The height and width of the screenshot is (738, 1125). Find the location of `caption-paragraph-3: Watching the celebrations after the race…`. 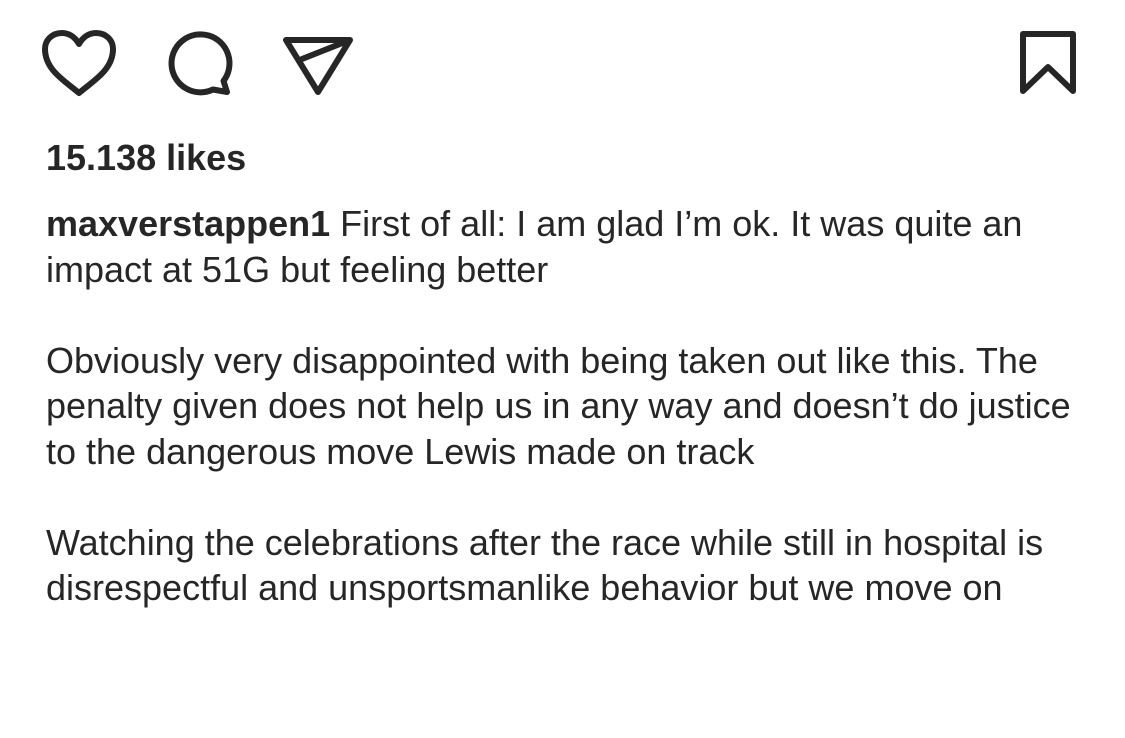

caption-paragraph-3: Watching the celebrations after the race… is located at coordinates (545, 565).